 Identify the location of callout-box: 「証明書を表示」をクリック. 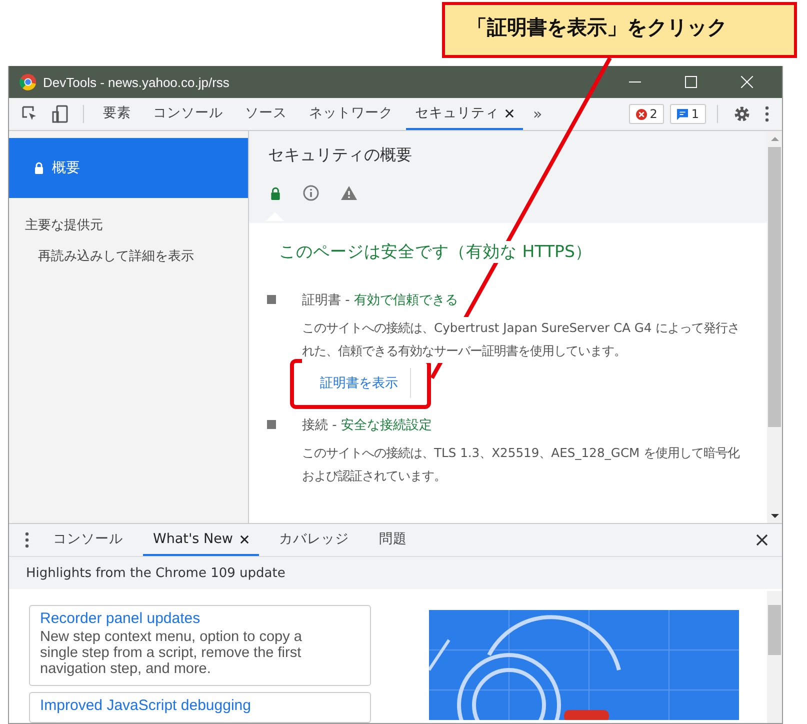
(619, 30).